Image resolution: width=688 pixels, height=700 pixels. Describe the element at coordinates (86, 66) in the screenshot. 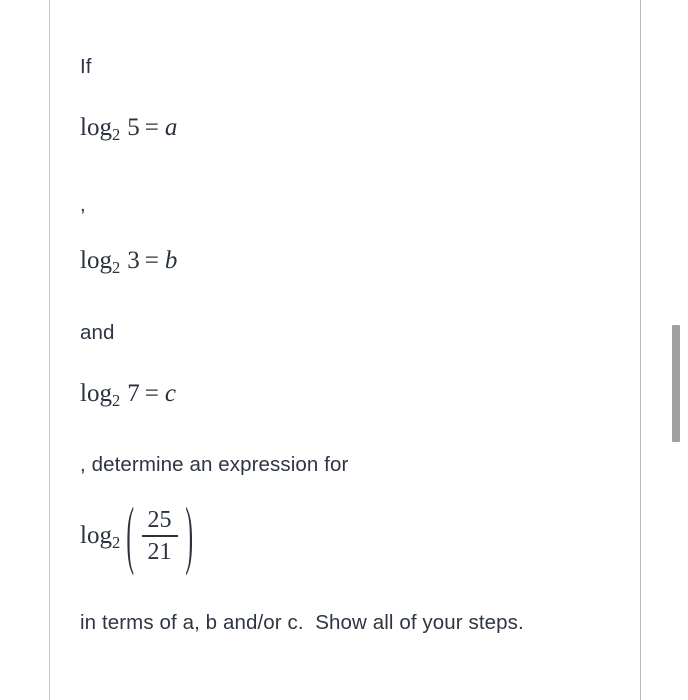

I see `problem-line-if: If` at that location.